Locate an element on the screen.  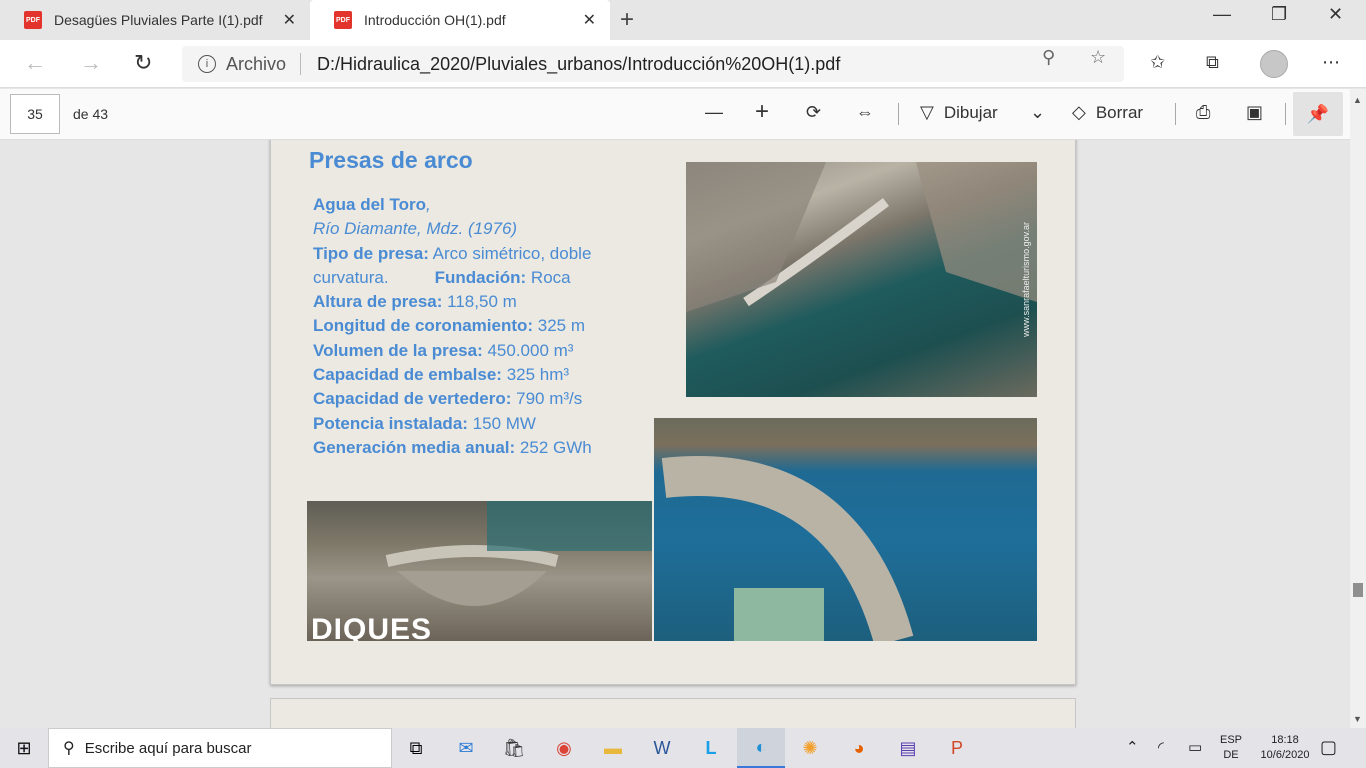
info-value: 325 m is located at coordinates (559, 326).